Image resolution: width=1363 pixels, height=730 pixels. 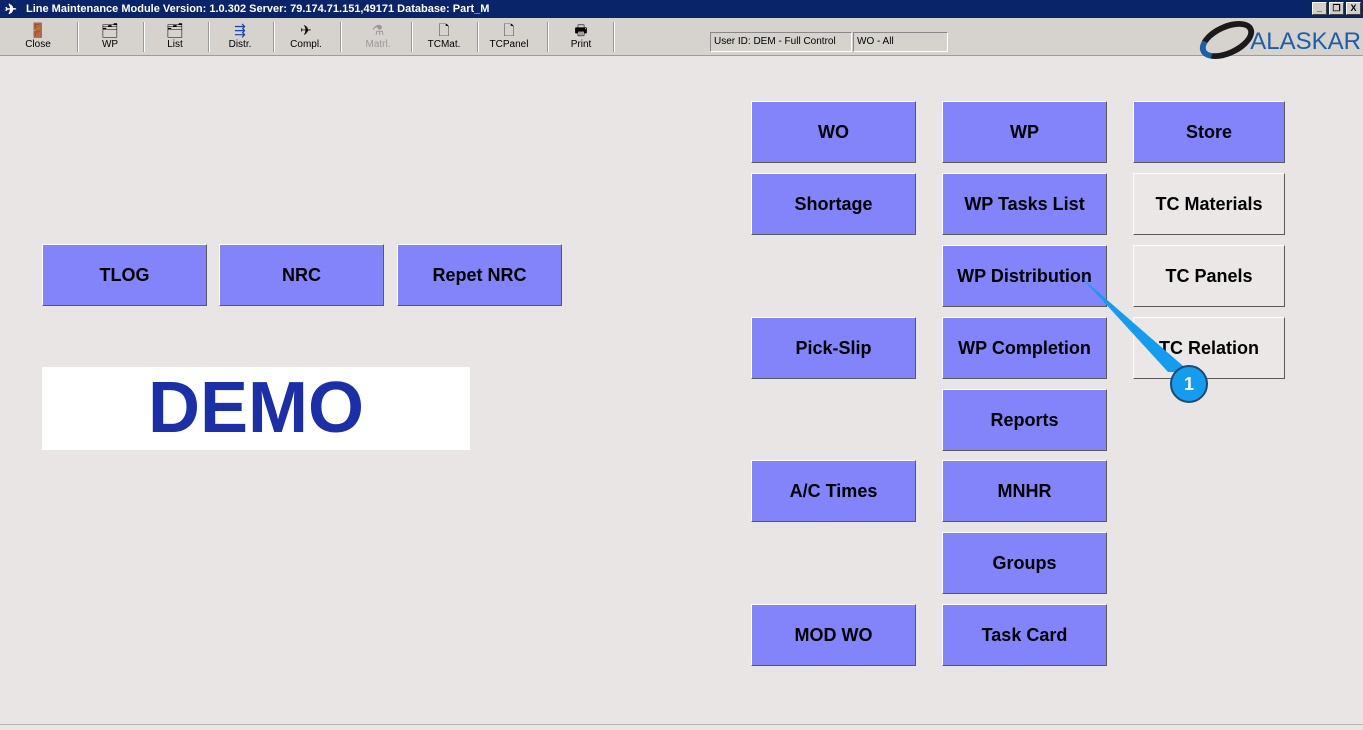 What do you see at coordinates (1024, 635) in the screenshot?
I see `task-card-button: Task Card` at bounding box center [1024, 635].